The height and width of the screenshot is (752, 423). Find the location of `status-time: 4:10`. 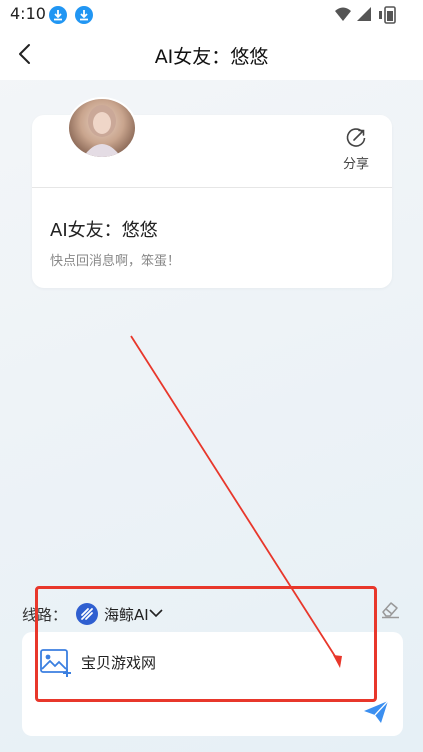

status-time: 4:10 is located at coordinates (28, 13).